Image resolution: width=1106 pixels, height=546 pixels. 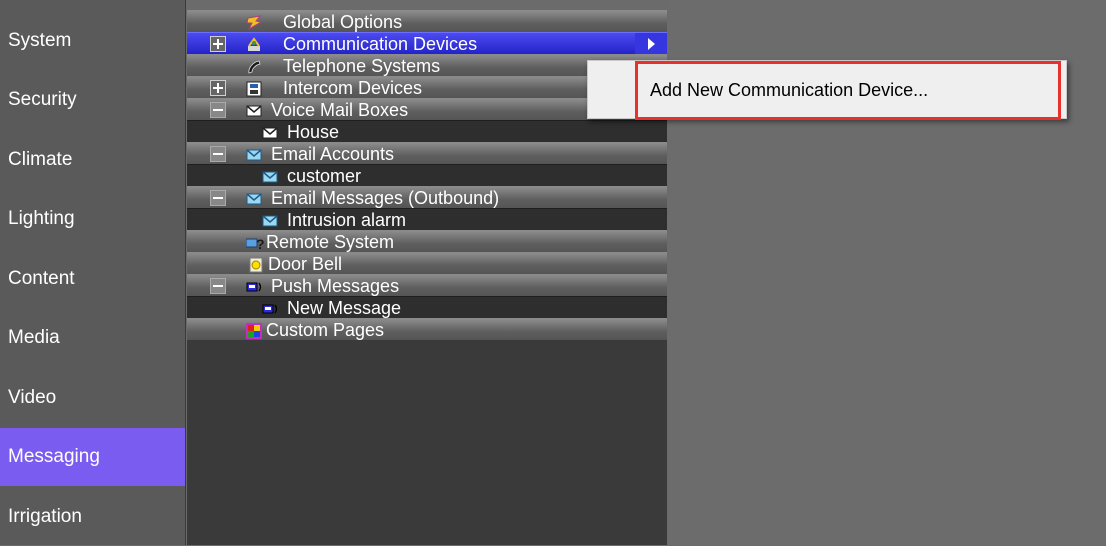 I want to click on intercom-icon, so click(x=254, y=88).